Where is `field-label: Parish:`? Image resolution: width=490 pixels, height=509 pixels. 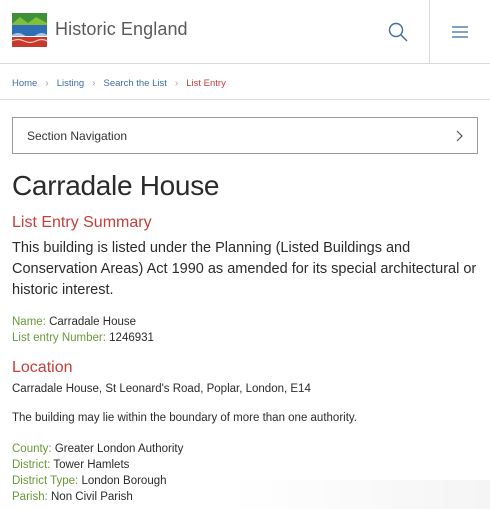
field-label: Parish: is located at coordinates (30, 497).